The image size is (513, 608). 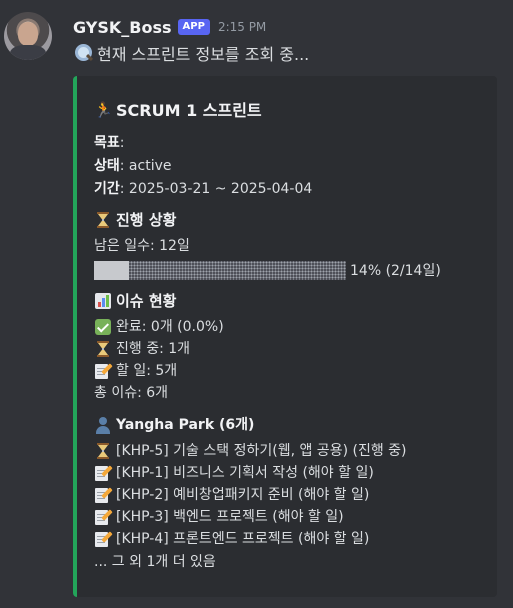 I want to click on issue-list-item: [KHP-1] 비즈니스 기획서 작성 (해야 할 일), so click(x=234, y=473).